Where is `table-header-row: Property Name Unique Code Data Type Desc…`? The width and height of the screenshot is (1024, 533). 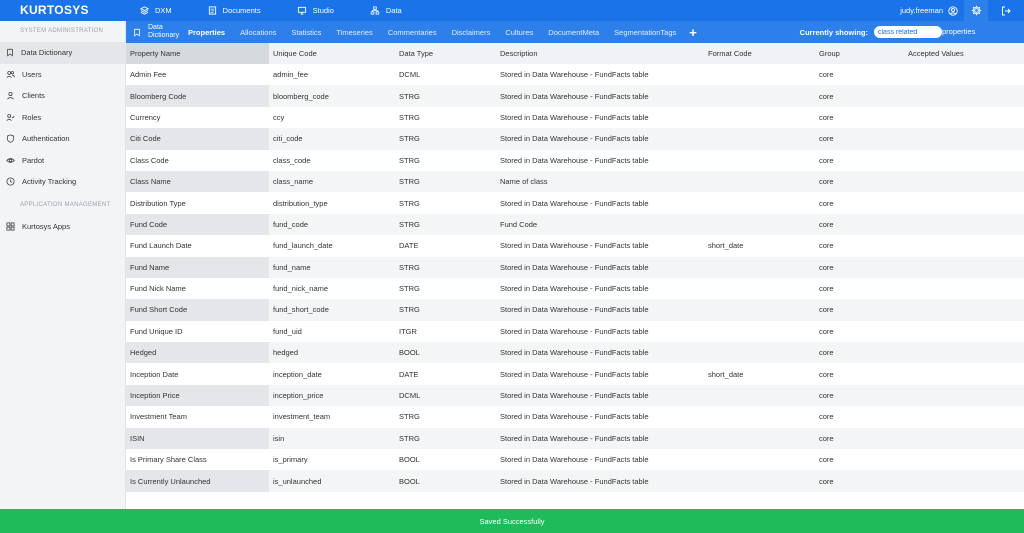 table-header-row: Property Name Unique Code Data Type Desc… is located at coordinates (575, 53).